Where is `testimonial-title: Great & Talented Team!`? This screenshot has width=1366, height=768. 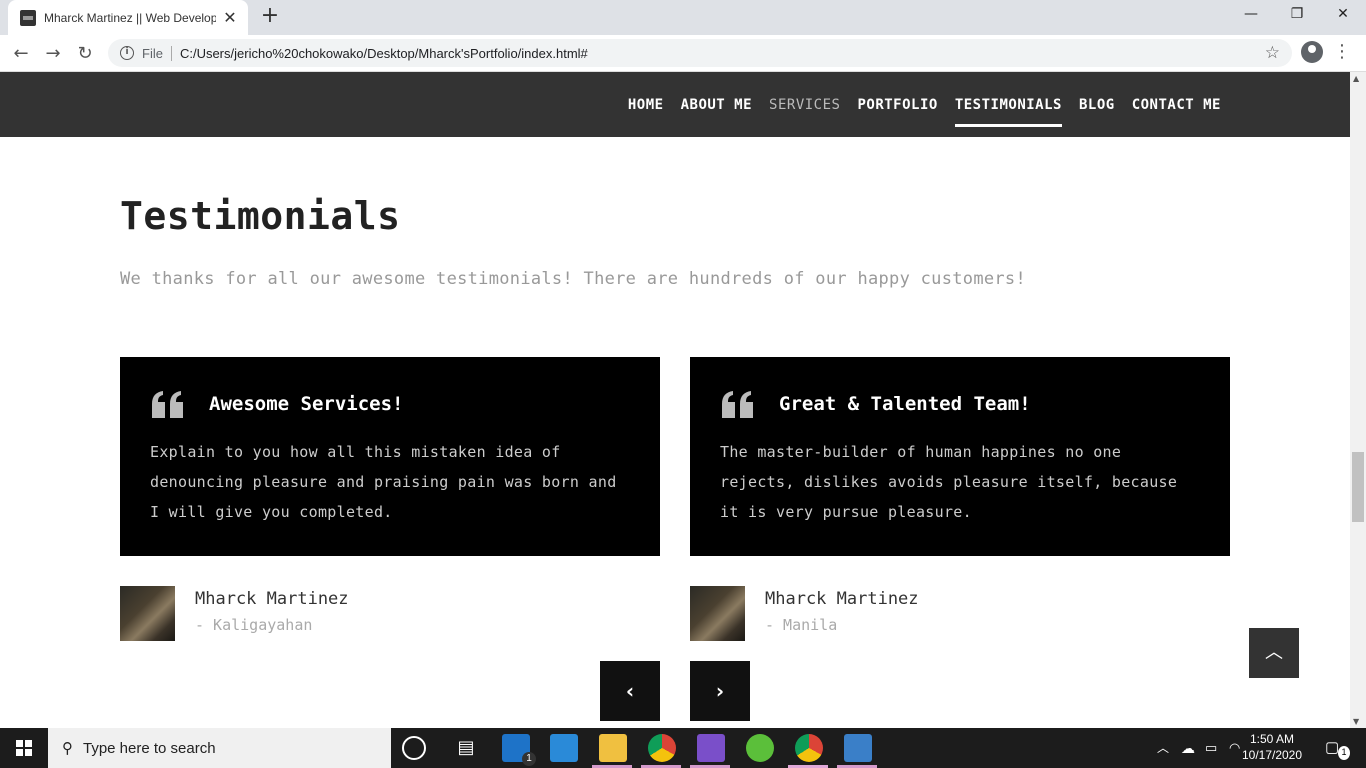
testimonial-title: Great & Talented Team! is located at coordinates (905, 404).